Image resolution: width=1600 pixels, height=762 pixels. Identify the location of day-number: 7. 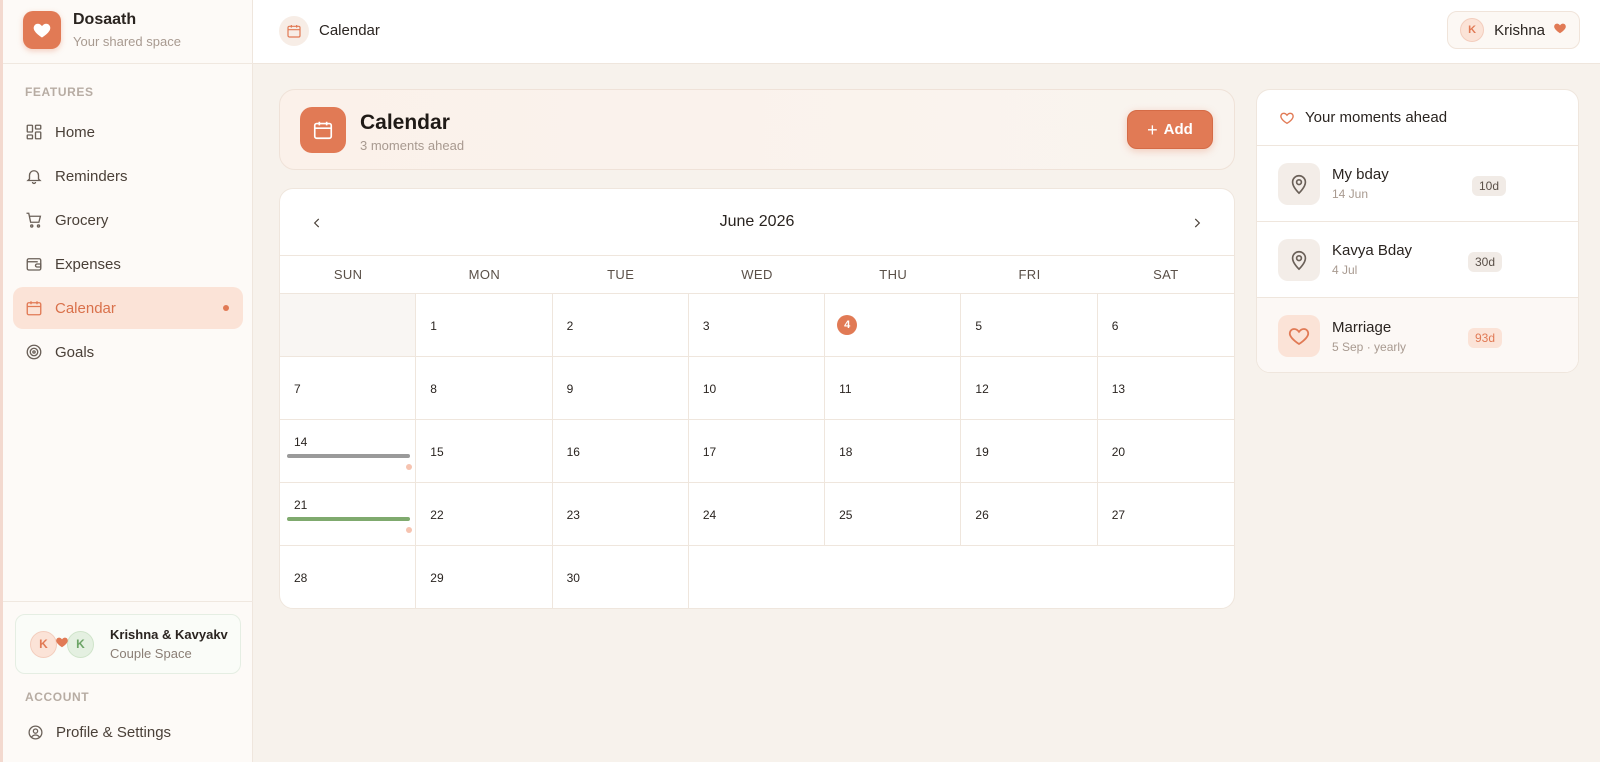
(297, 389).